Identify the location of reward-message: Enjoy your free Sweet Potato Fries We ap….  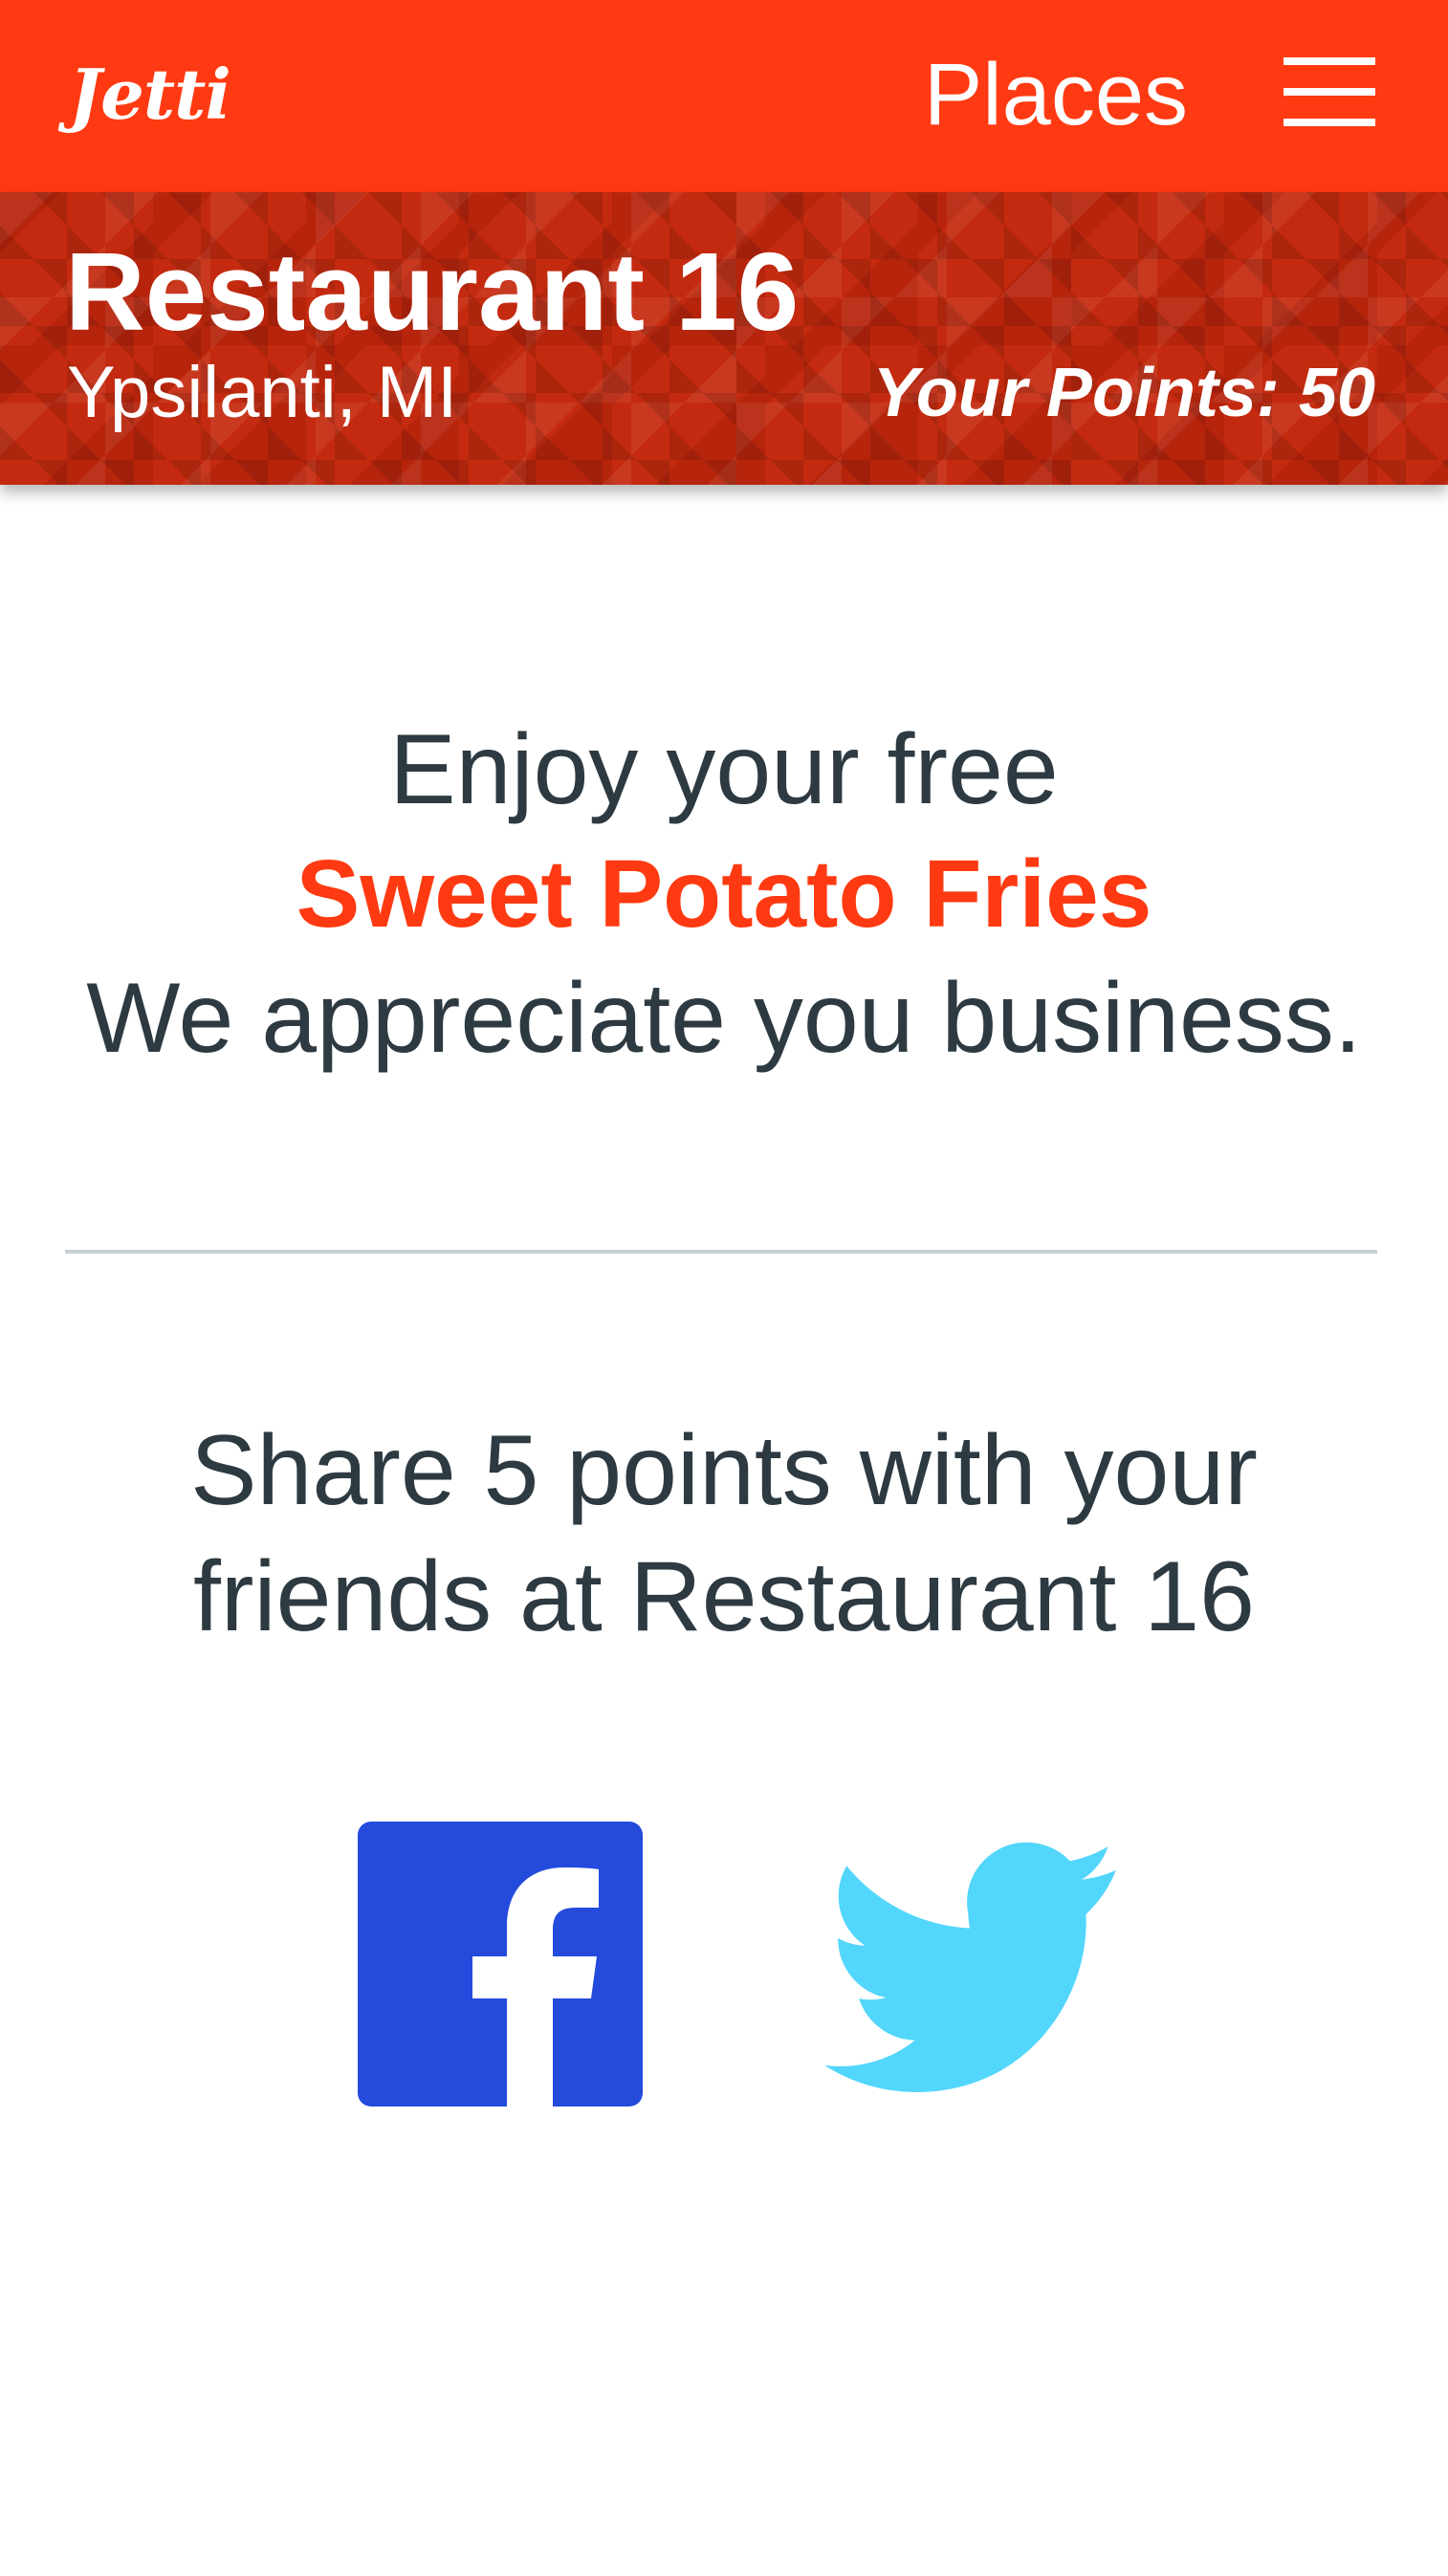
(724, 894).